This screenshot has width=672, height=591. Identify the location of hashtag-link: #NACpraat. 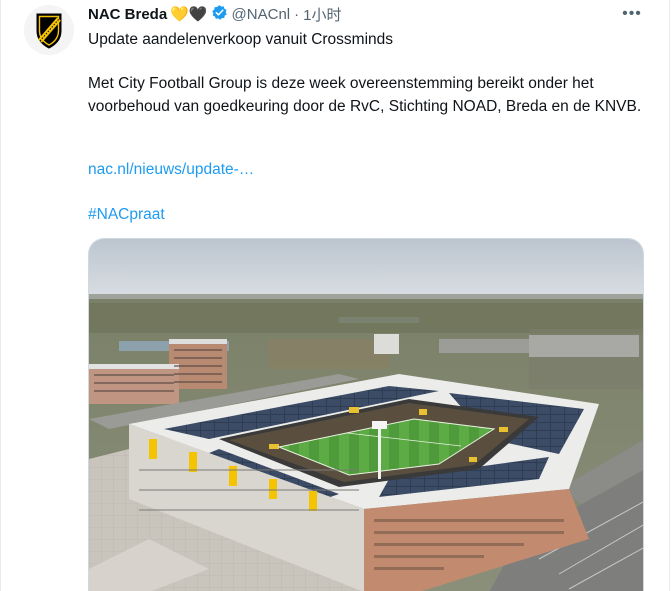
(126, 214).